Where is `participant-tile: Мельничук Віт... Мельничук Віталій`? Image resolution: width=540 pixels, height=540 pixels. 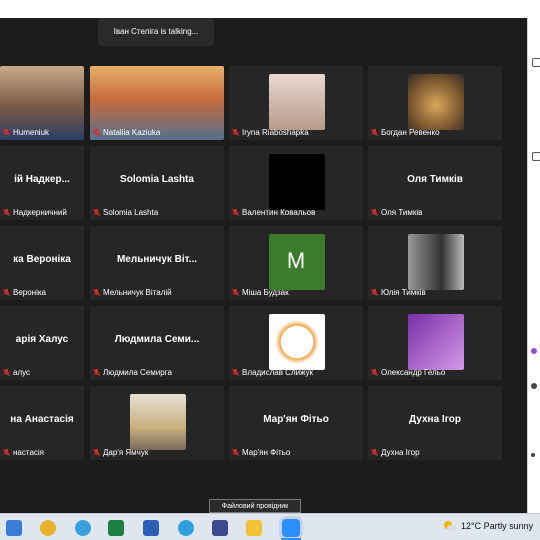
participant-tile: Мельничук Віт... Мельничук Віталій is located at coordinates (157, 263).